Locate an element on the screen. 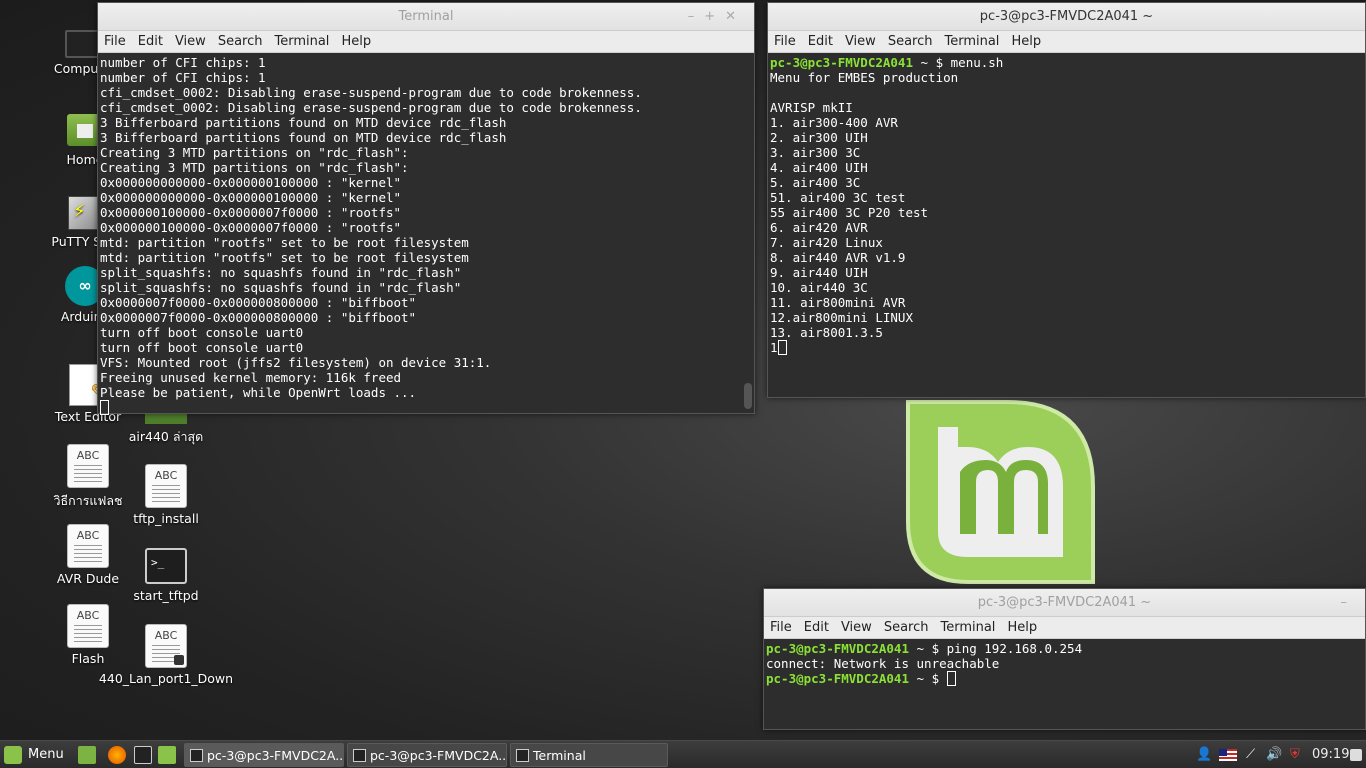 The height and width of the screenshot is (768, 1366). network-icon: ⟋ is located at coordinates (1250, 754).